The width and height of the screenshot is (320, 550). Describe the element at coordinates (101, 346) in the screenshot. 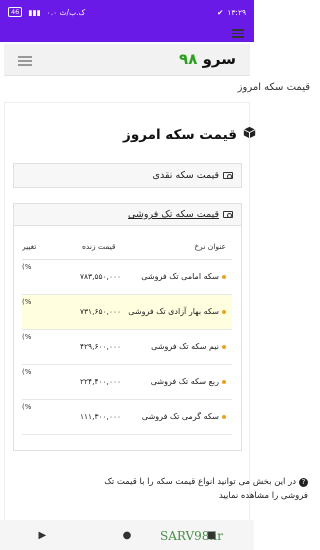

I see `row-price: ۴۲۹,۶۰۰,۰۰۰` at that location.